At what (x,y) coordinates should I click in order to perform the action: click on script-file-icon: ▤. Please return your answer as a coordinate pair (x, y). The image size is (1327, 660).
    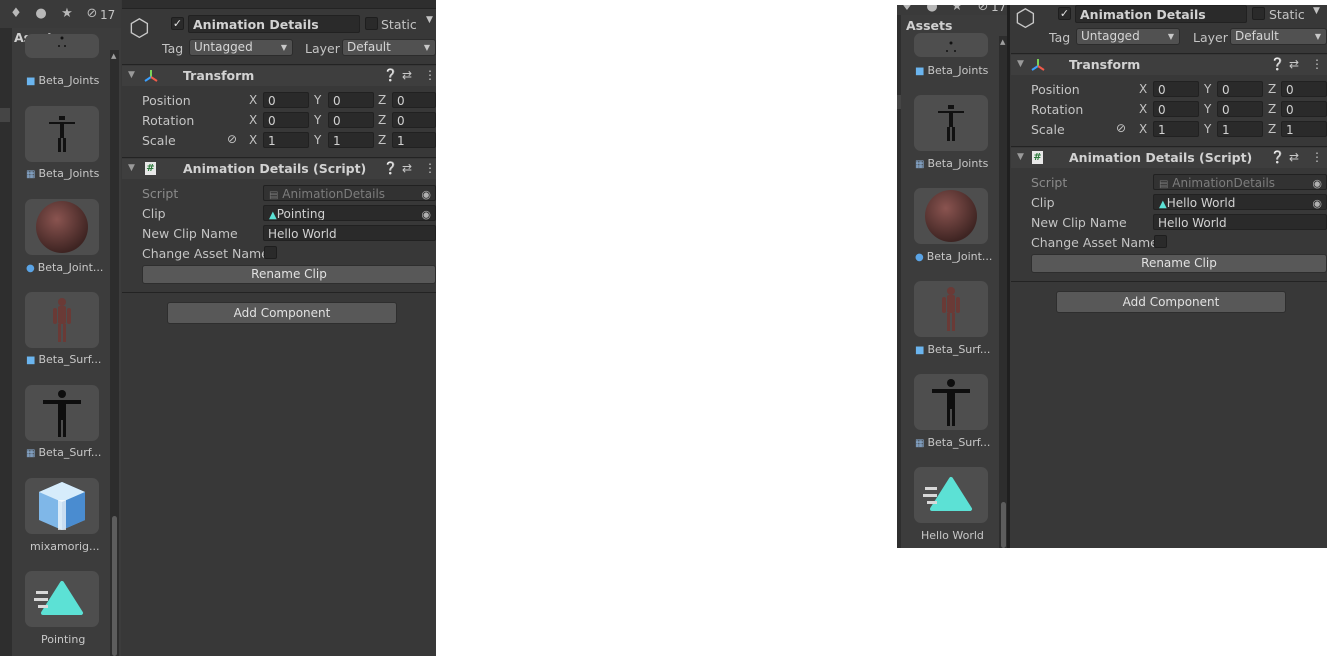
    Looking at the image, I should click on (1164, 184).